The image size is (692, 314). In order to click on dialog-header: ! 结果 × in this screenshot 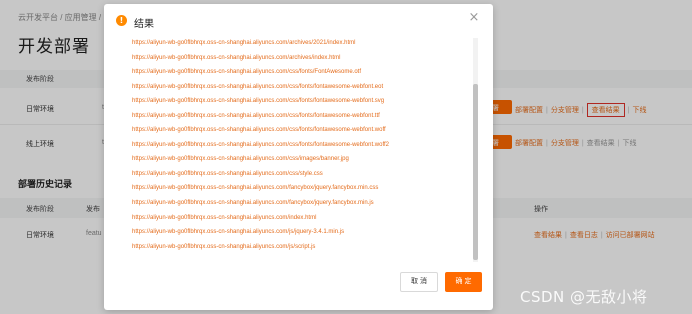, I will do `click(298, 21)`.